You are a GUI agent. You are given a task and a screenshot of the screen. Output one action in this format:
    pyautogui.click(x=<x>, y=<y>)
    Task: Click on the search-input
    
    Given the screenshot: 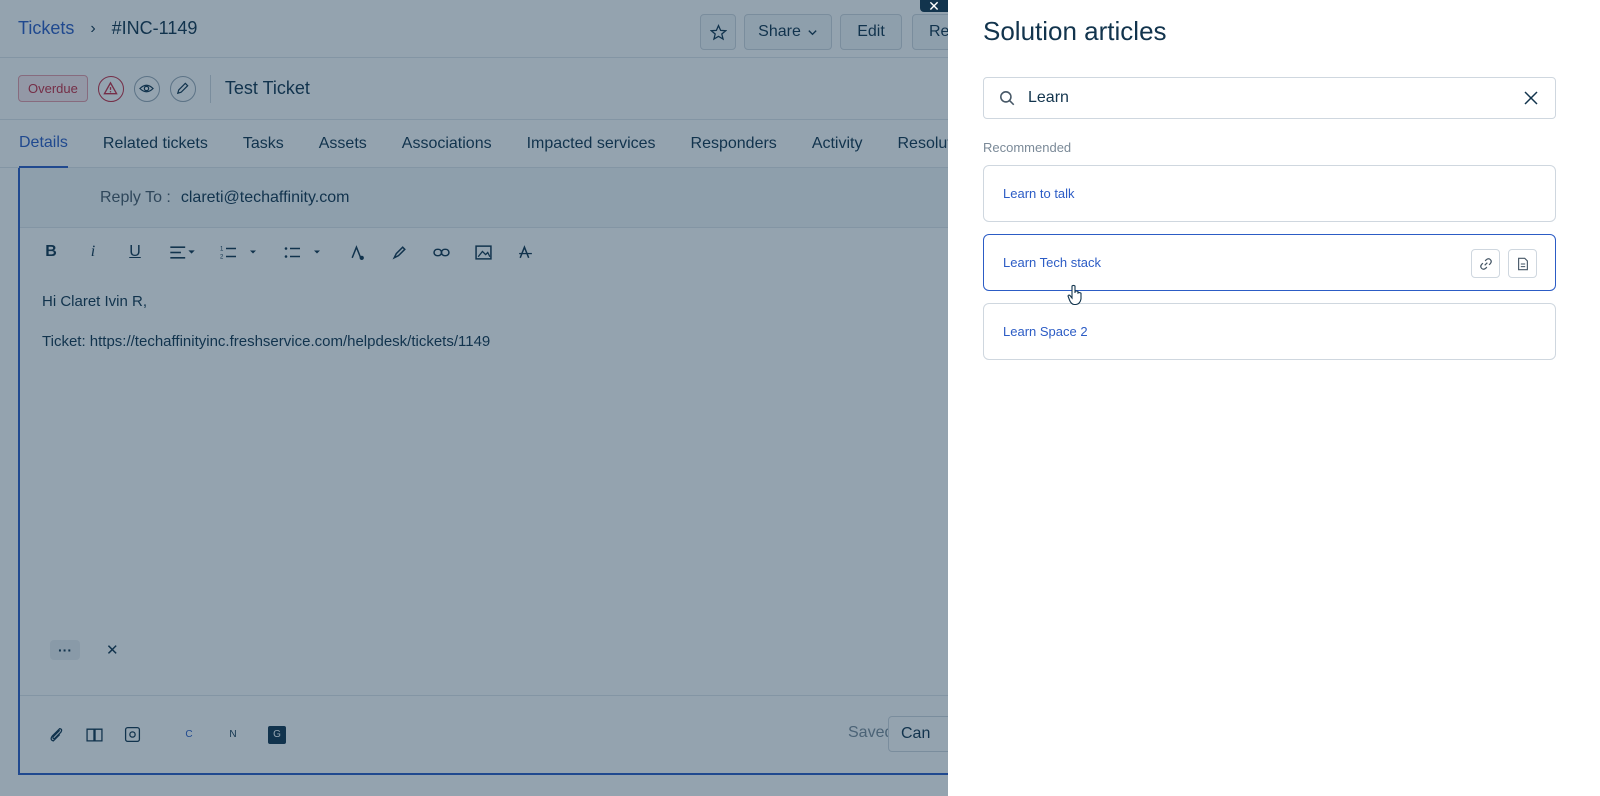 What is the action you would take?
    pyautogui.click(x=1268, y=98)
    